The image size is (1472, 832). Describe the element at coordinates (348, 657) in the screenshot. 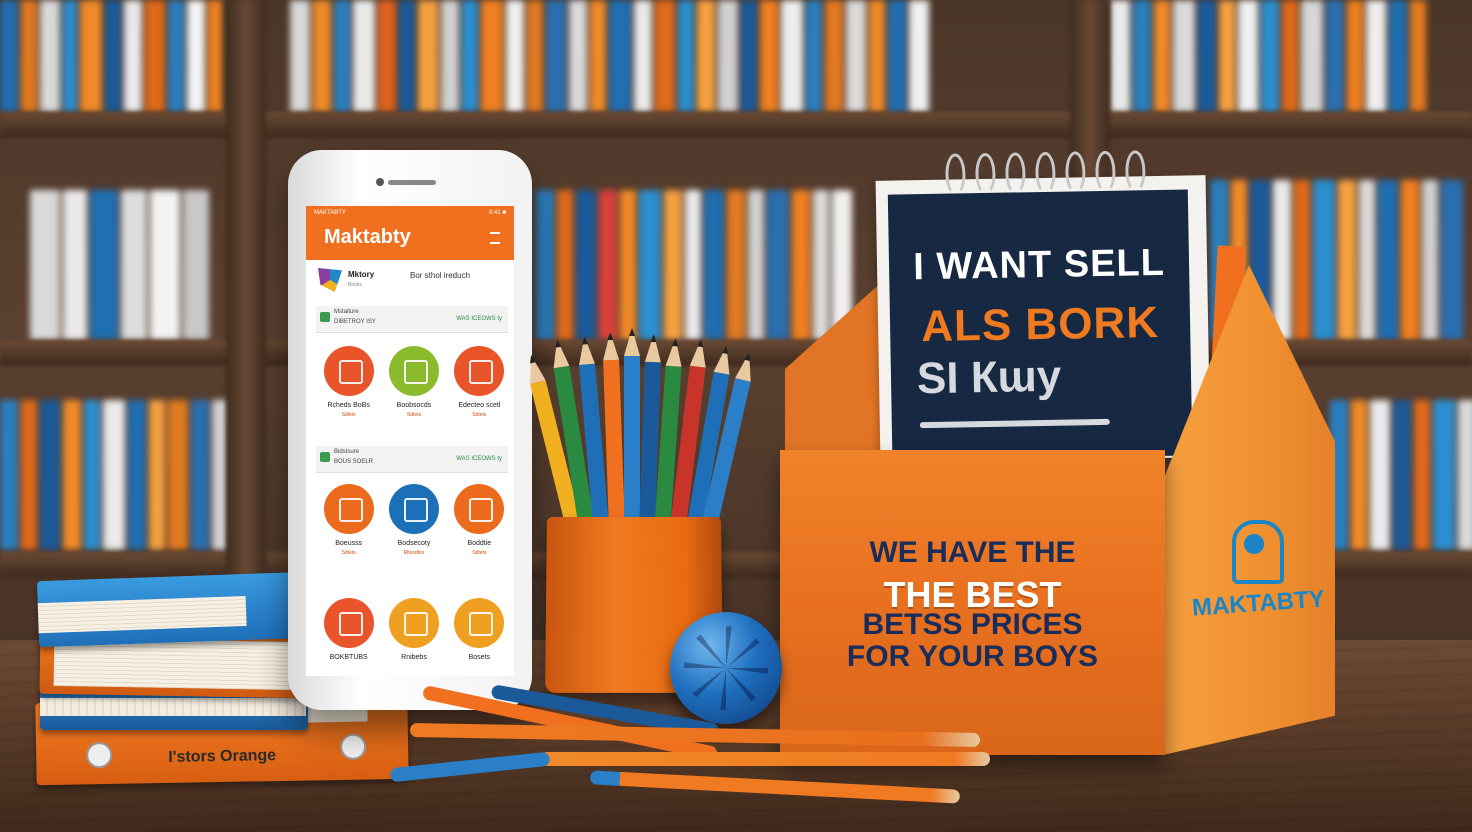

I see `category-label: BOKBTUBS` at that location.